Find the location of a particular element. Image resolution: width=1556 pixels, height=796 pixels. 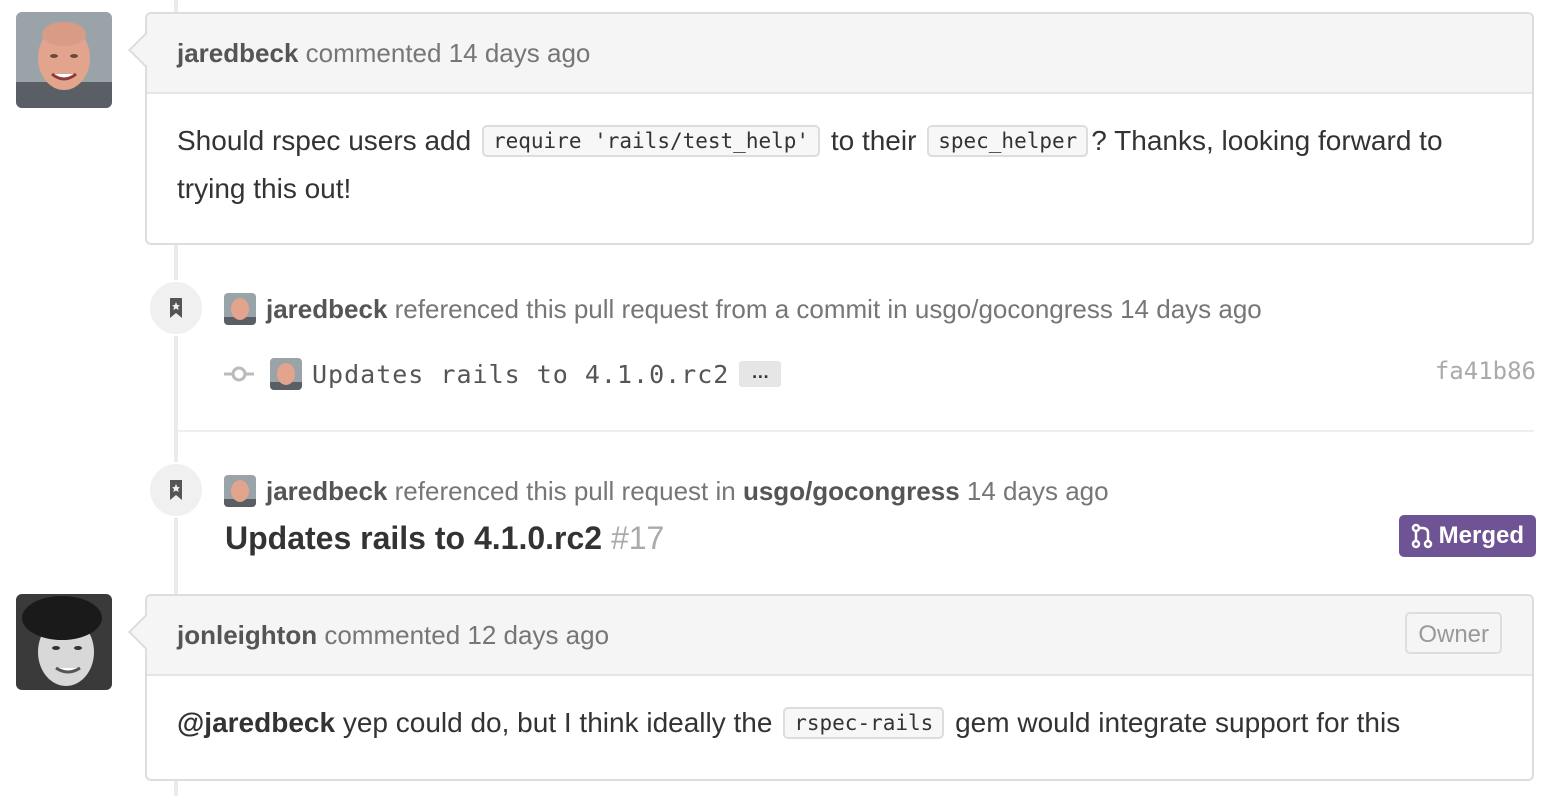

divider is located at coordinates (856, 431).